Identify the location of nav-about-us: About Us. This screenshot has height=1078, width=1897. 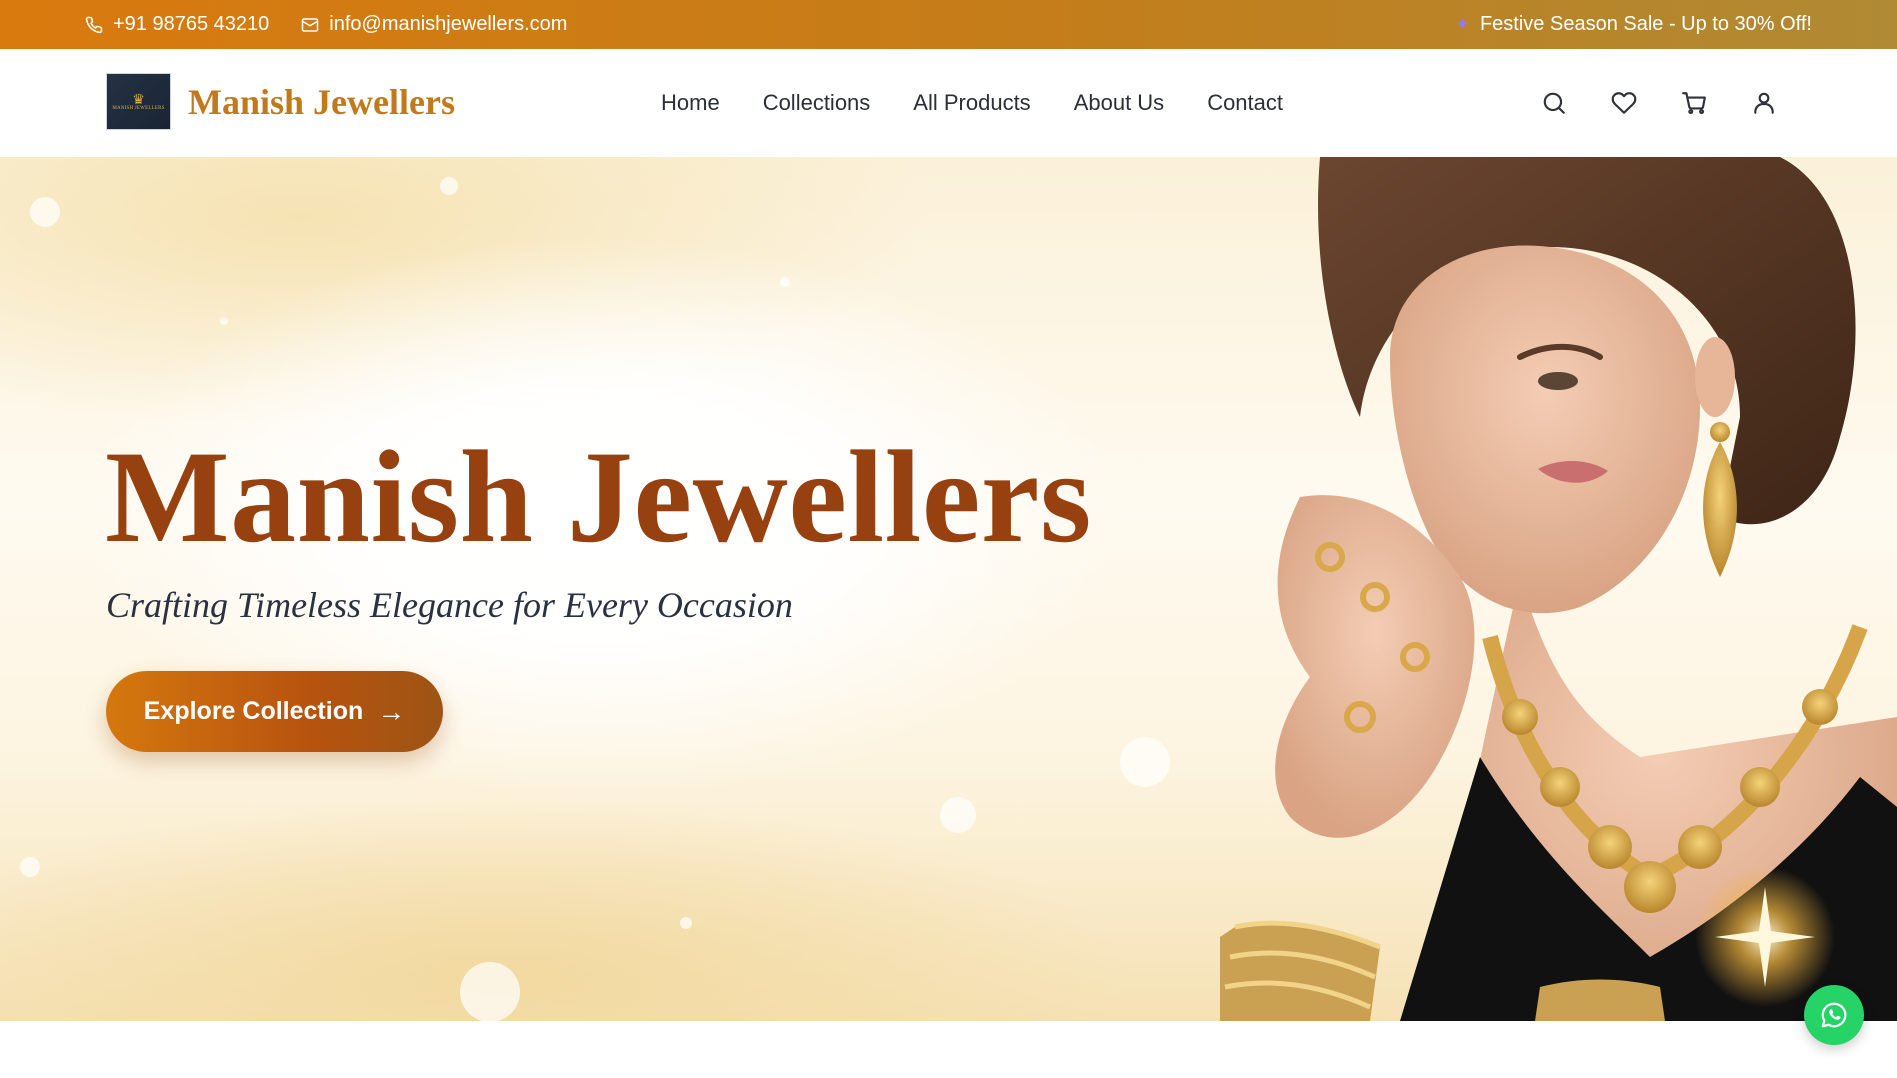
(1119, 103).